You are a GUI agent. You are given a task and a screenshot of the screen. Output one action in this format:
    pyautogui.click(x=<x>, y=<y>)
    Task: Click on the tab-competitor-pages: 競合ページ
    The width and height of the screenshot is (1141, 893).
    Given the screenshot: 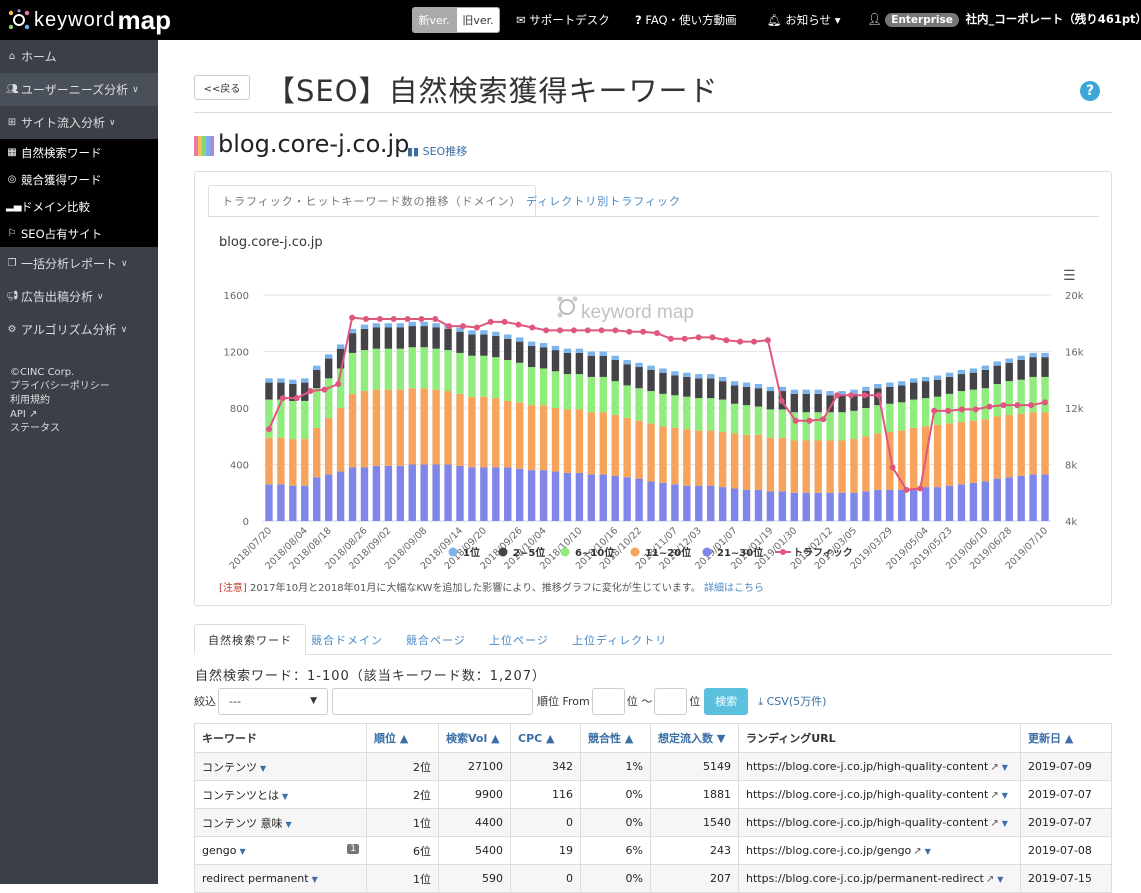 What is the action you would take?
    pyautogui.click(x=436, y=639)
    